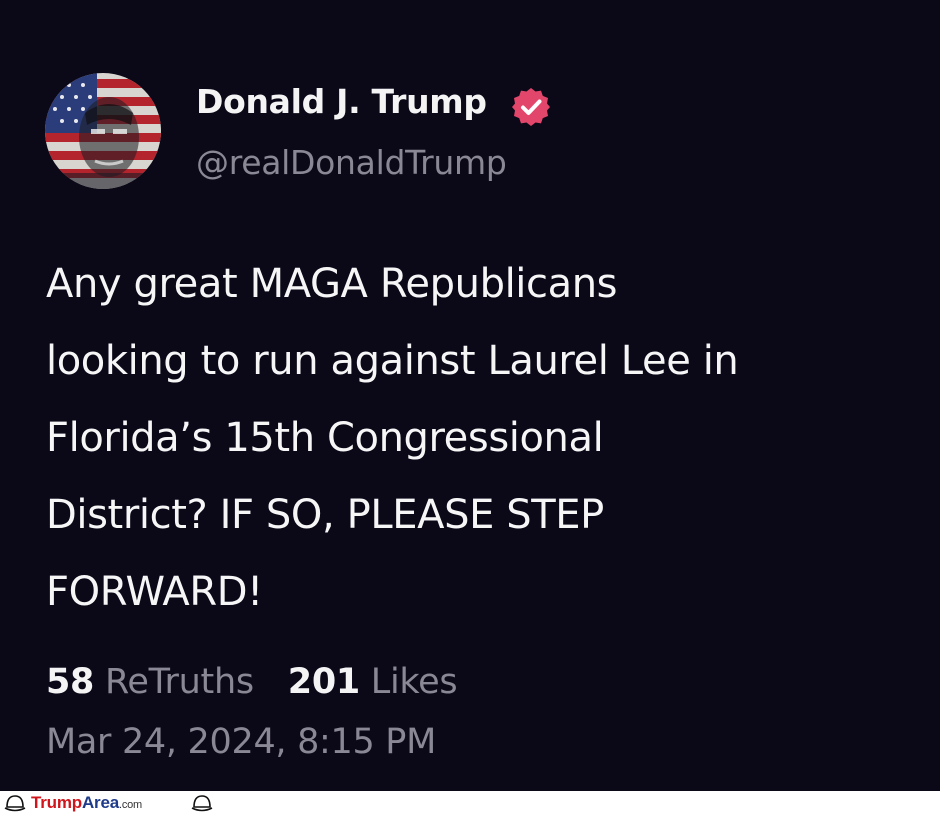  I want to click on likes-stat: 201 Likes, so click(373, 682).